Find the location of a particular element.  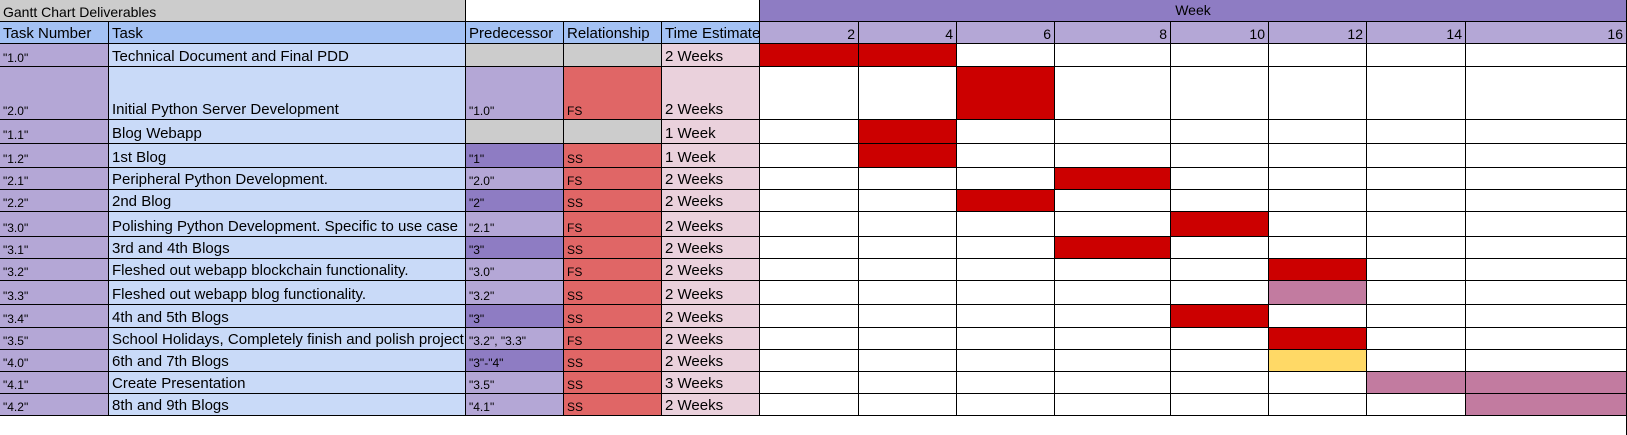

predecessor-cell: "3.2", "3.3" is located at coordinates (515, 339).